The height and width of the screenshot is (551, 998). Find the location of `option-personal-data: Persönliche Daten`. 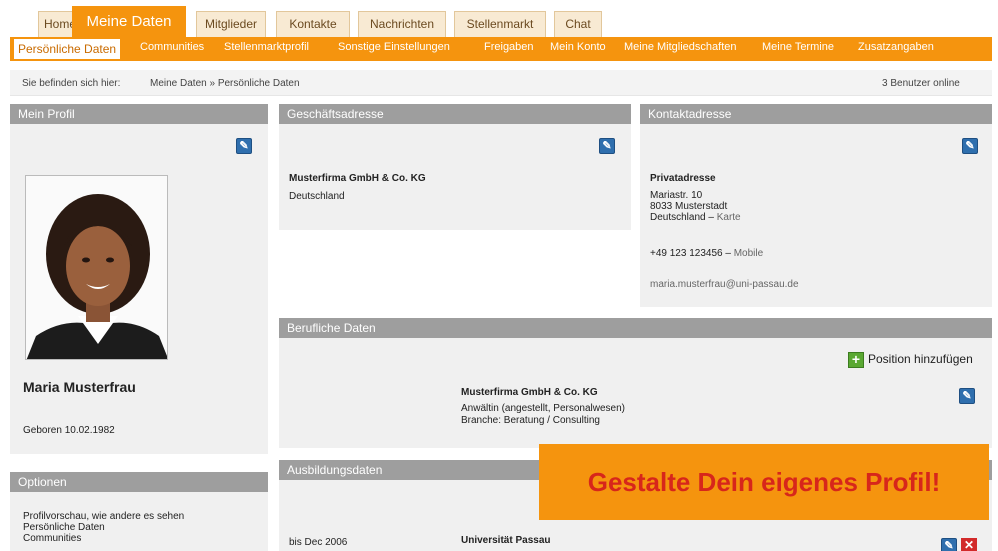

option-personal-data: Persönliche Daten is located at coordinates (64, 527).